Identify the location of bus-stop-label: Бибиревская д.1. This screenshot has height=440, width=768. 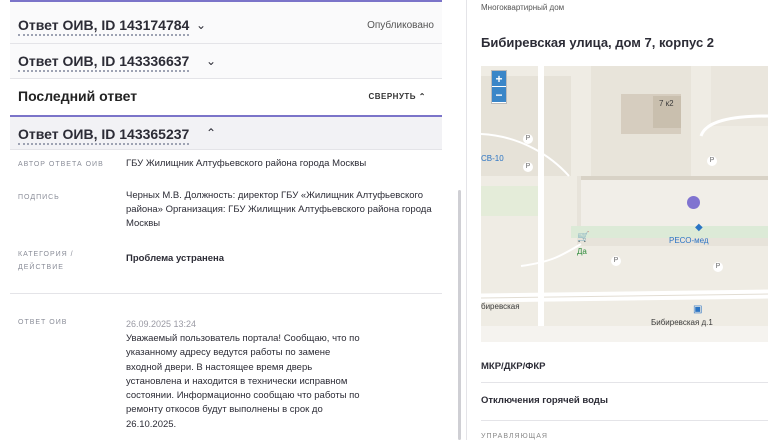
(682, 322).